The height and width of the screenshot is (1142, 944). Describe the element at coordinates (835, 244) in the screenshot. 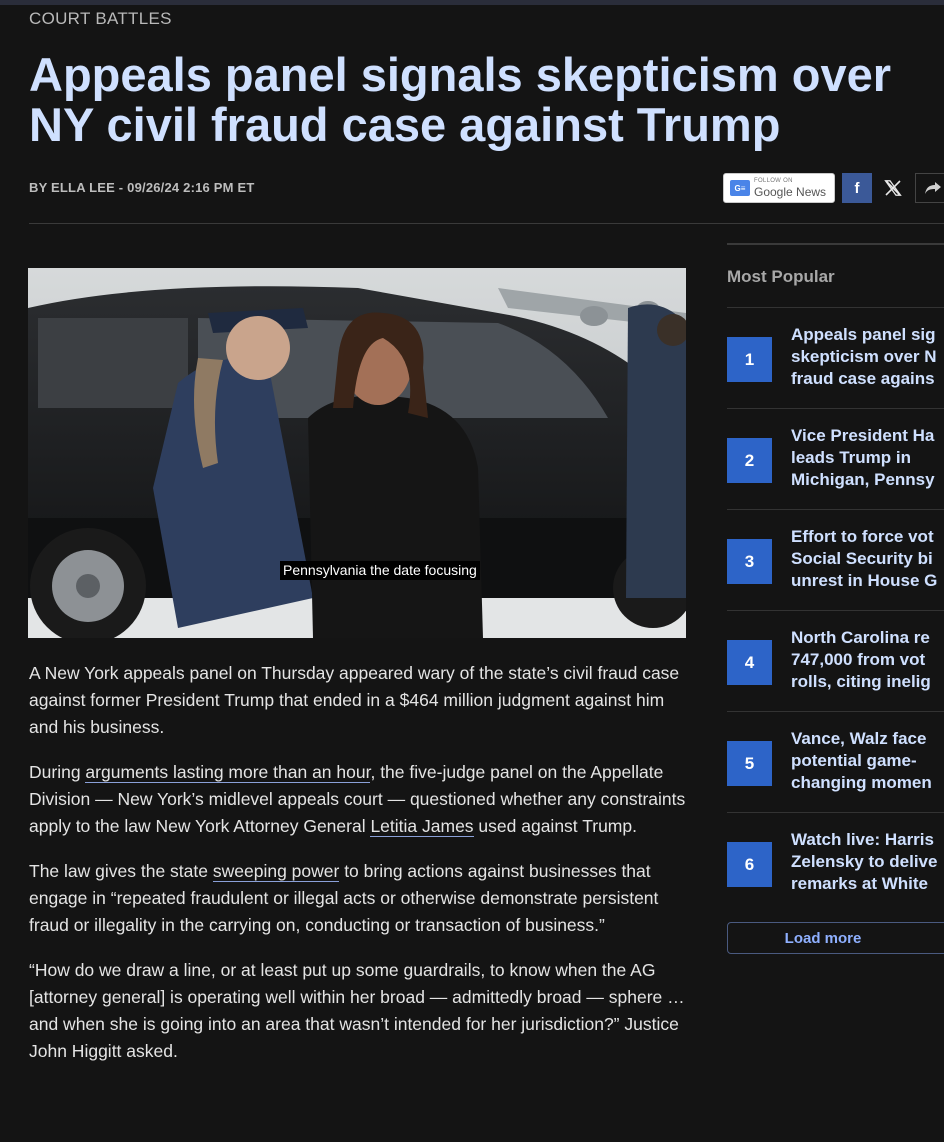

I see `sidebar-top-rule` at that location.